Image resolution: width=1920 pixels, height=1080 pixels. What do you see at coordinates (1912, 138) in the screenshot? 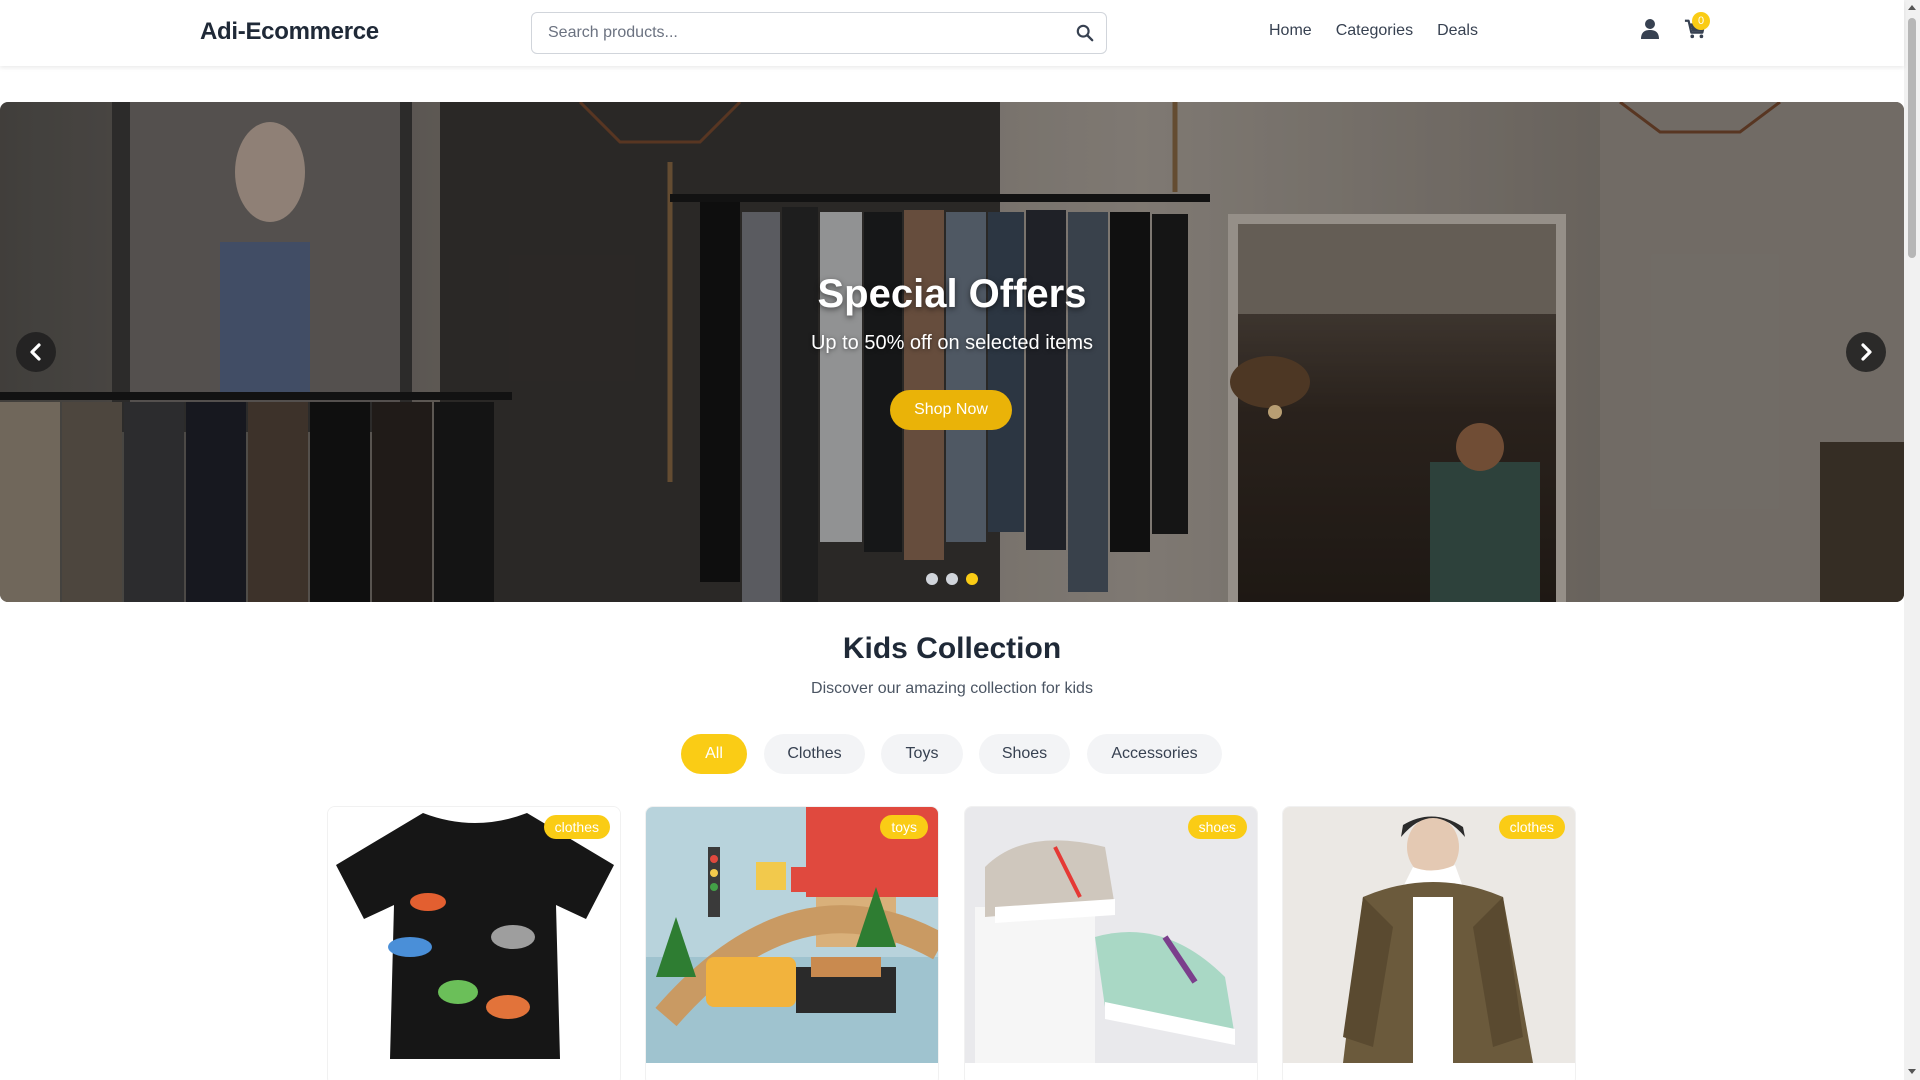
I see `scroll-thumb` at bounding box center [1912, 138].